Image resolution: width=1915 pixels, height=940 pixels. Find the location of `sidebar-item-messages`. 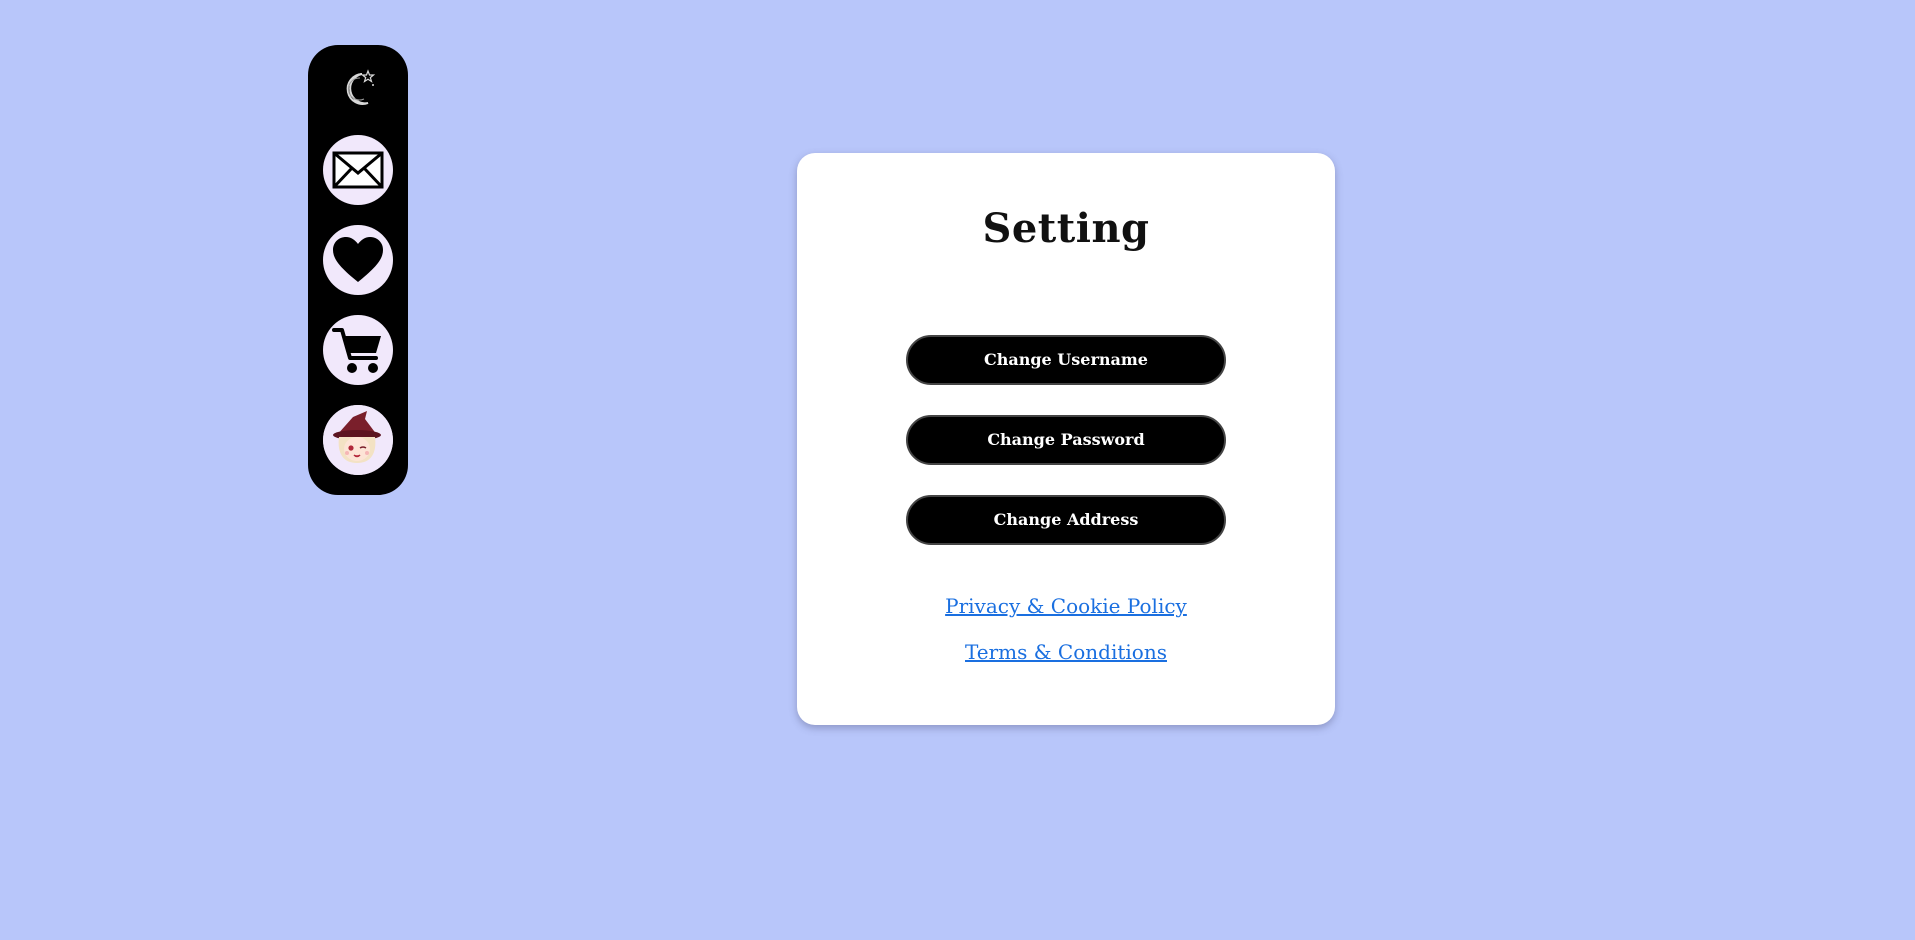

sidebar-item-messages is located at coordinates (358, 170).